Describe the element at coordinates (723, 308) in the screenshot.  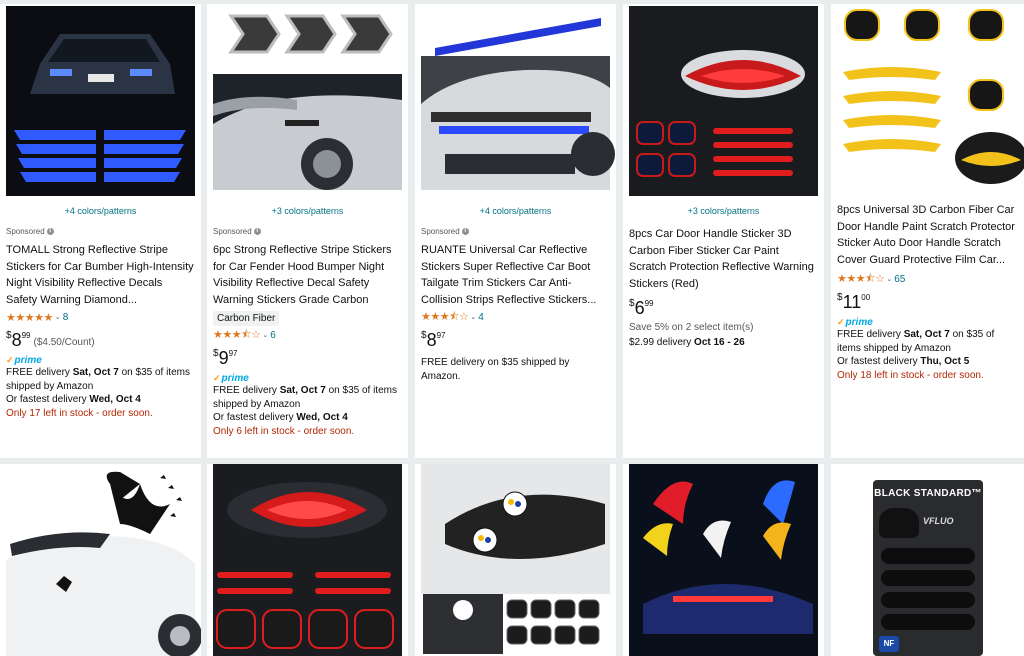
I see `price-4: $ 6 99` at that location.